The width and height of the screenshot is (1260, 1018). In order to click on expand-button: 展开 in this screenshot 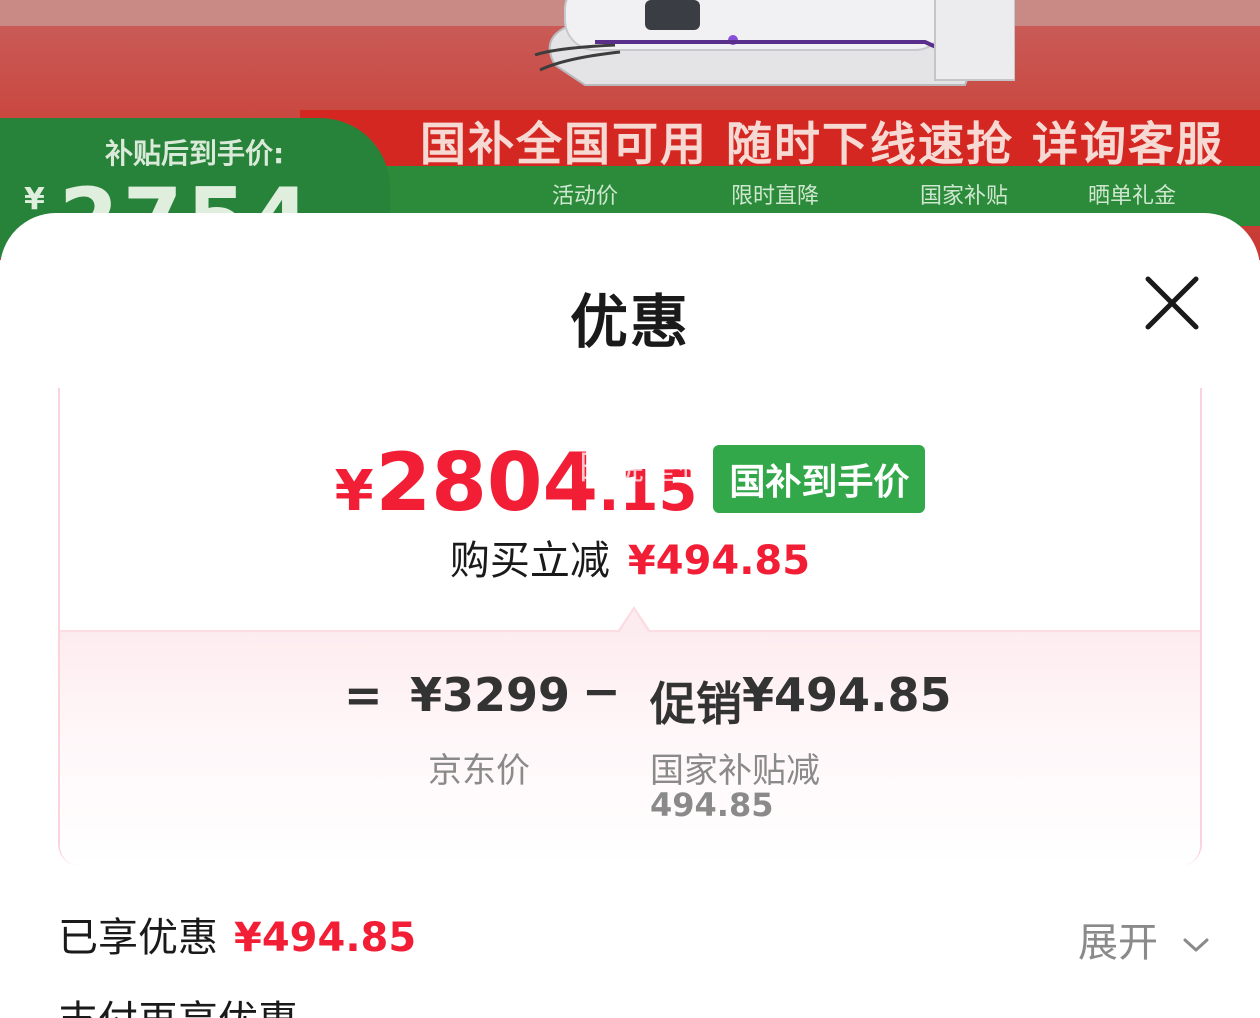, I will do `click(1144, 939)`.